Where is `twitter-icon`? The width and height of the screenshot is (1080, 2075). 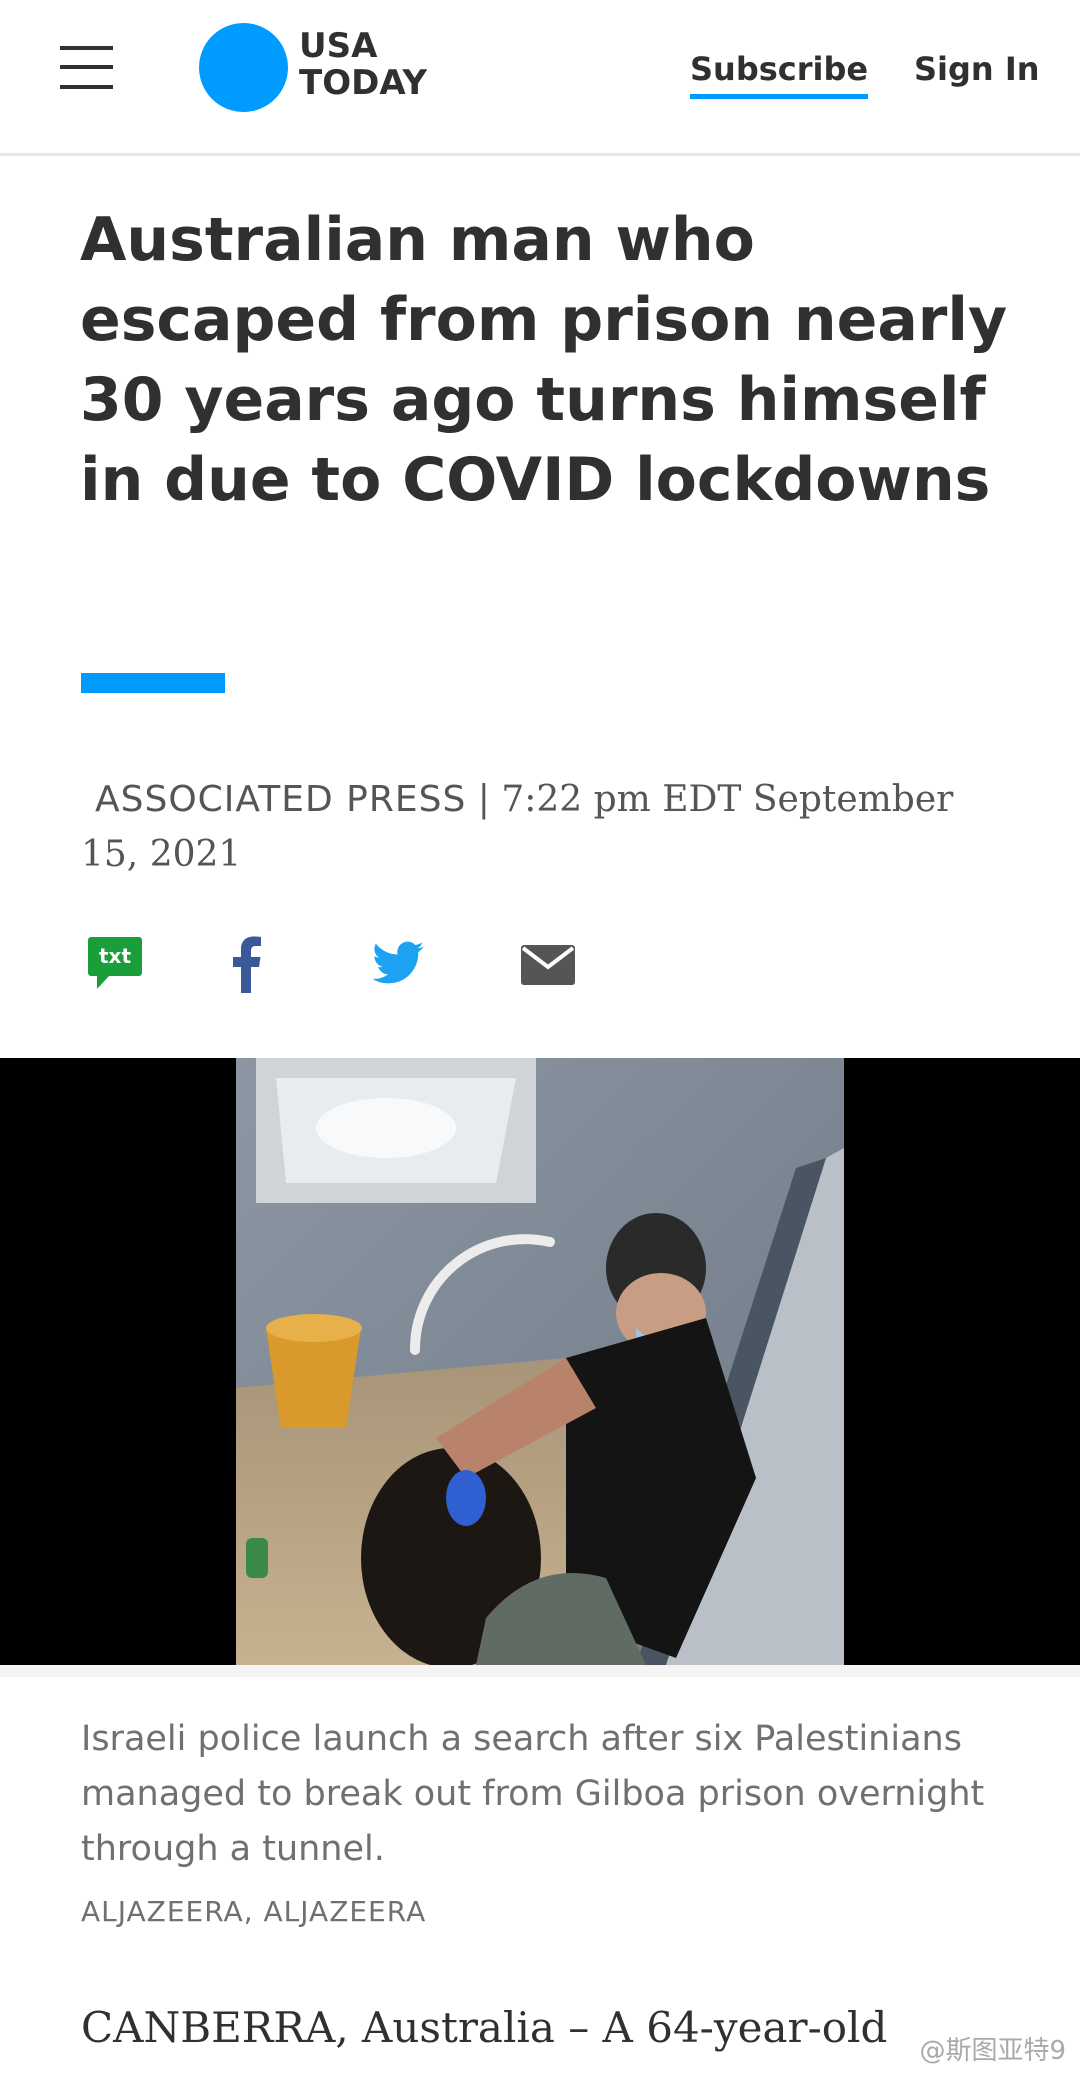
twitter-icon is located at coordinates (398, 964).